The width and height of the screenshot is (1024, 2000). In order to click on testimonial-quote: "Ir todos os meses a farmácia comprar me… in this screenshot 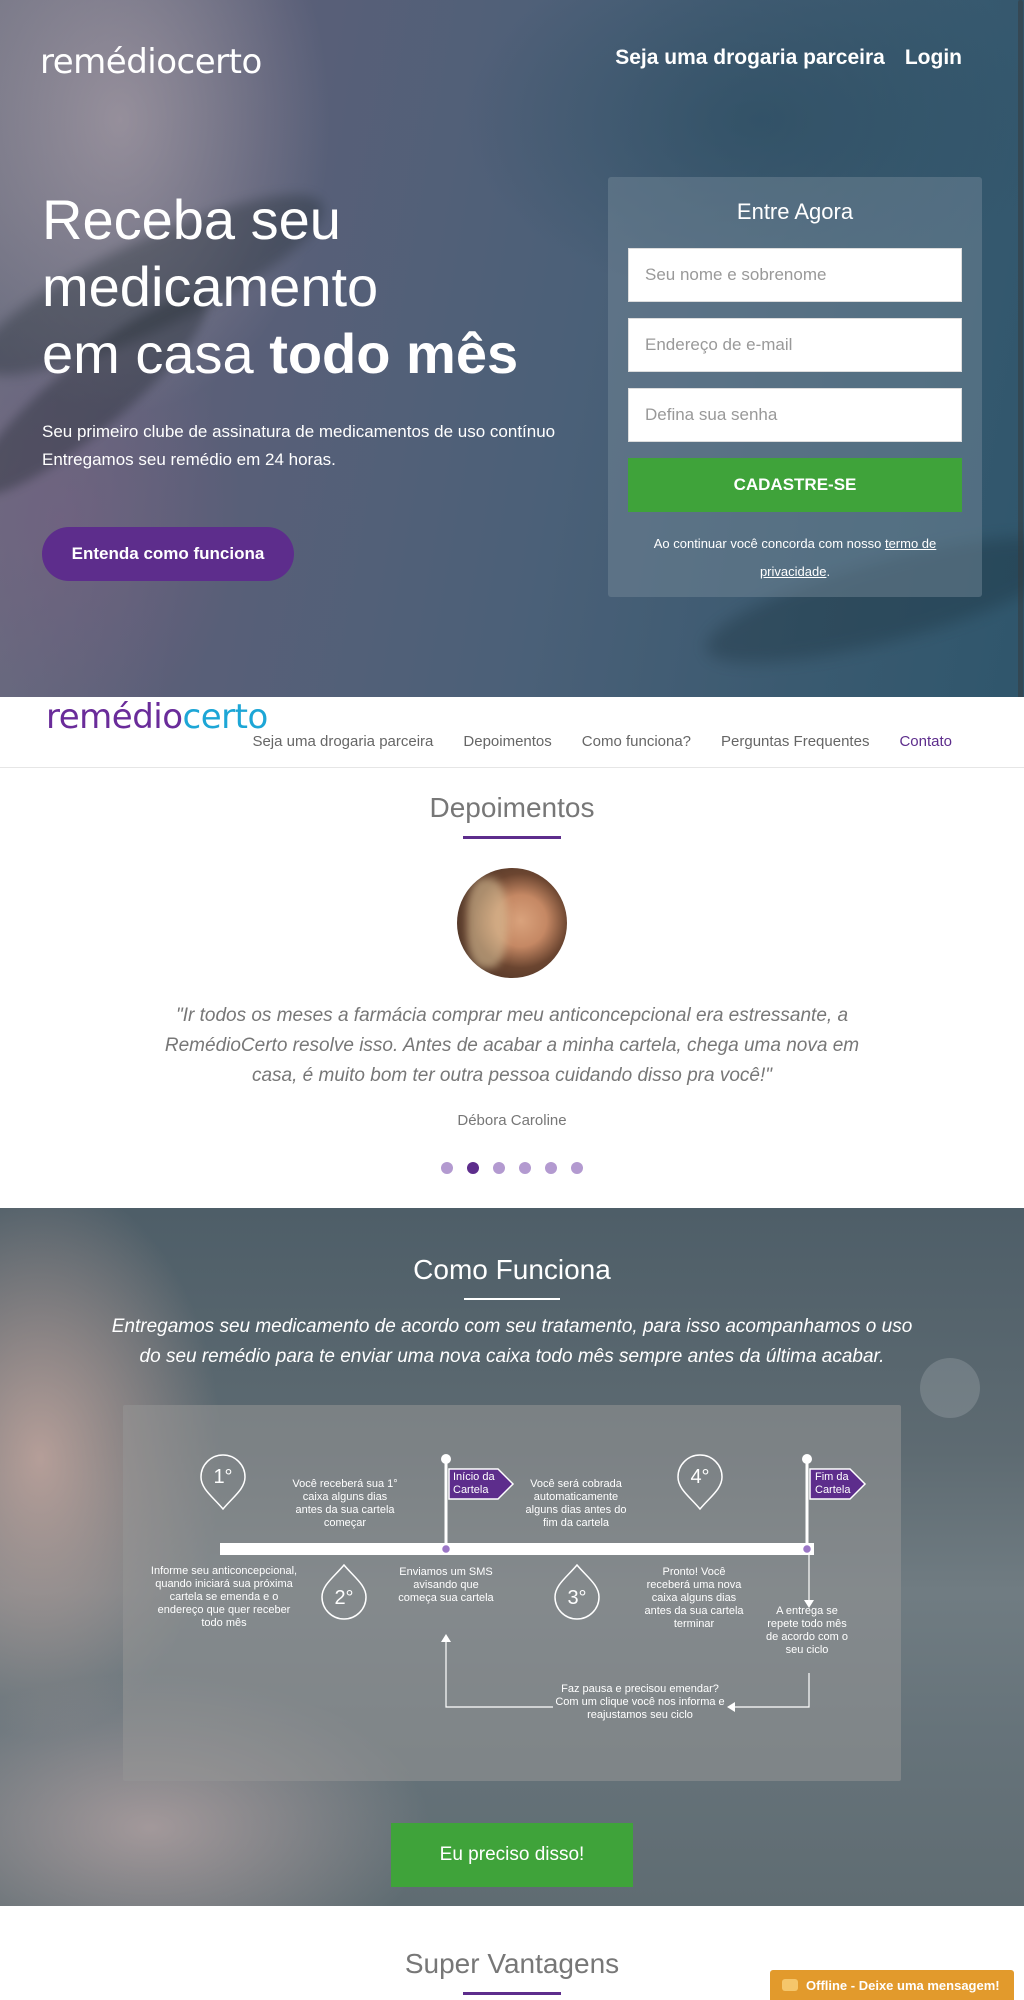, I will do `click(512, 1045)`.